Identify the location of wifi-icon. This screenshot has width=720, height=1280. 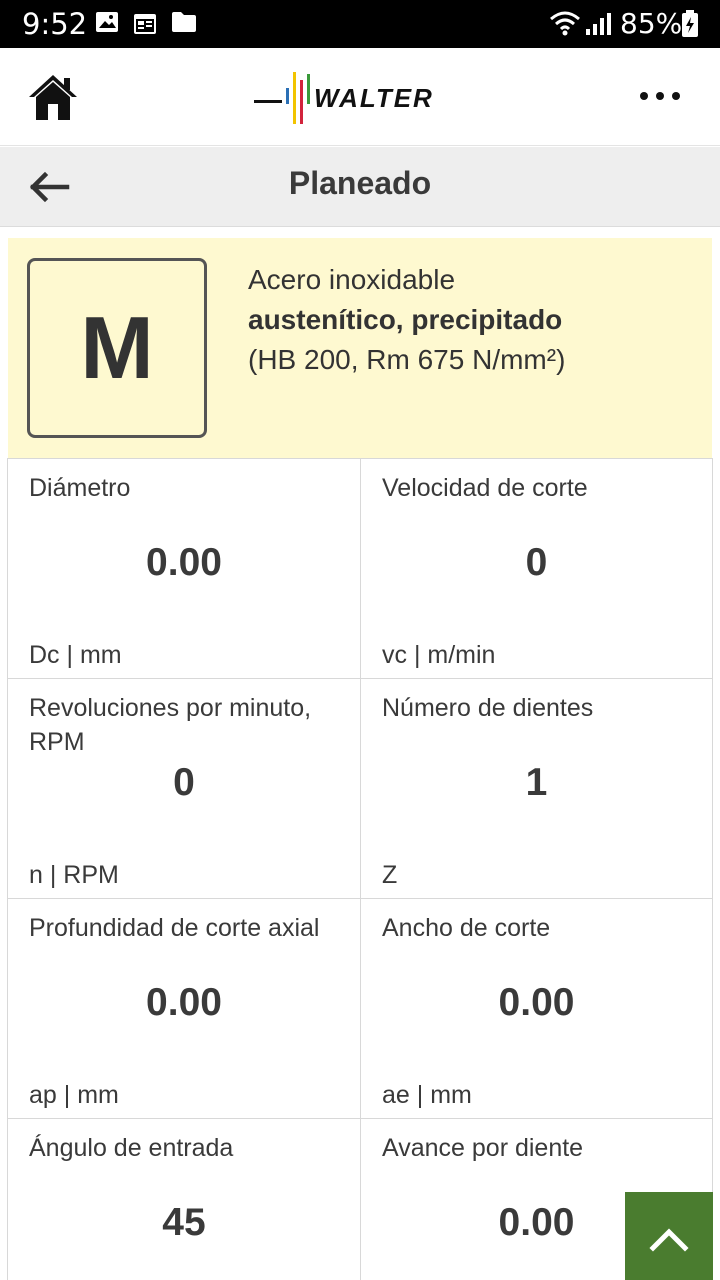
(565, 25).